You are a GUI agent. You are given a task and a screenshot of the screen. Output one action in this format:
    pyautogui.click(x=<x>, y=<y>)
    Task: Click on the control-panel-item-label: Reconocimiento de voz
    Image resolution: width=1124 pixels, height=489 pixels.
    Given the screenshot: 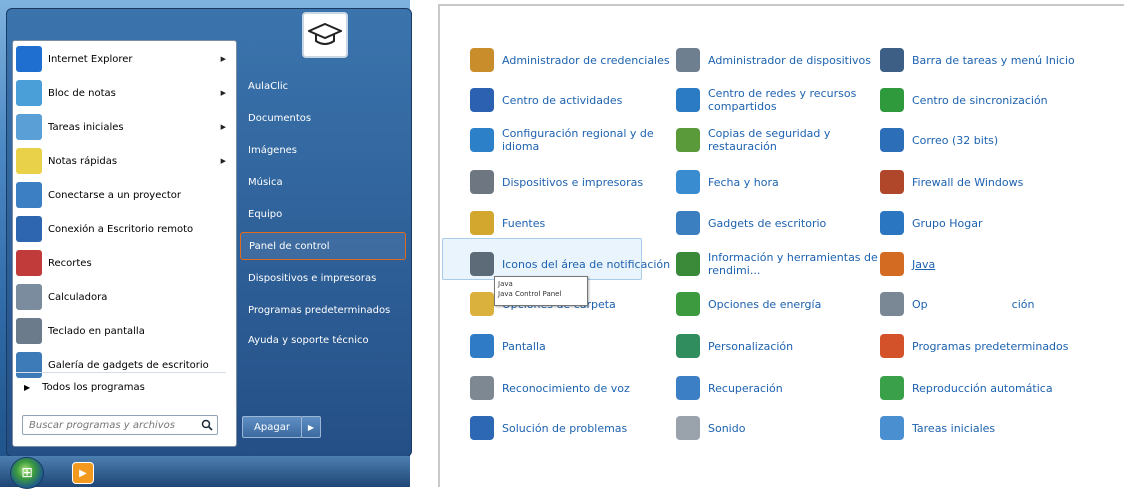 What is the action you would take?
    pyautogui.click(x=566, y=388)
    